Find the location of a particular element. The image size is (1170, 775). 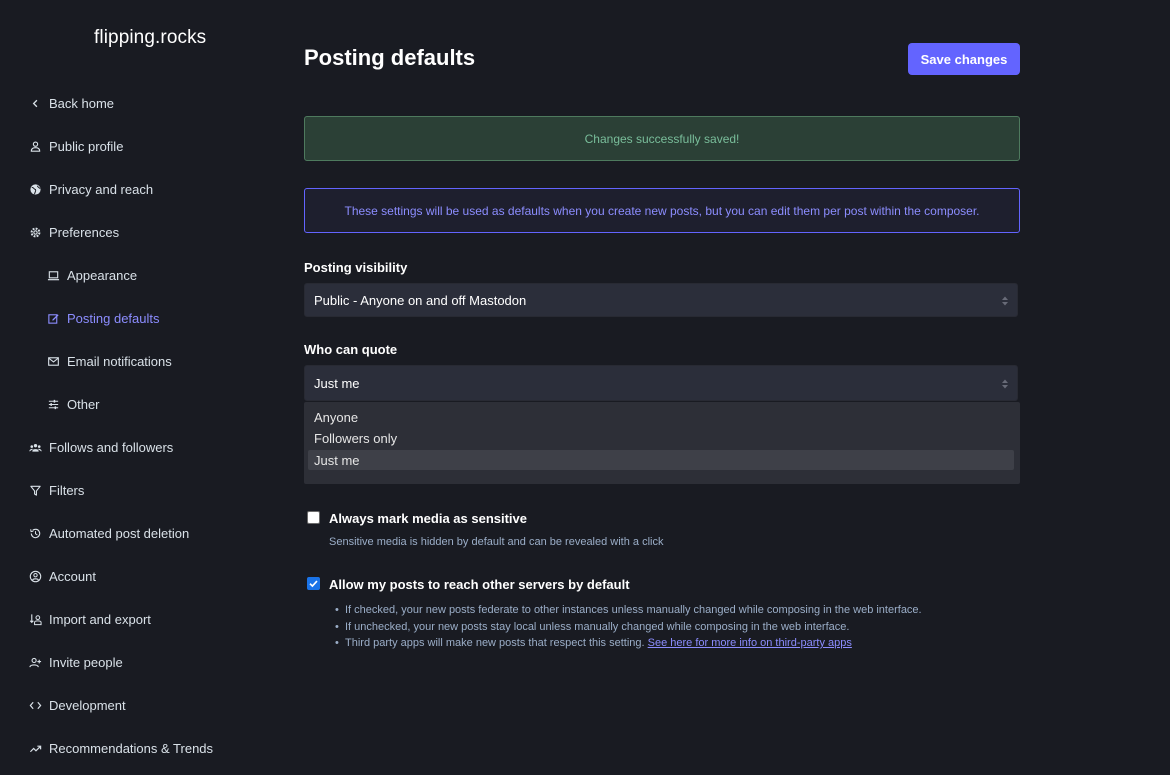

sensitive-media-checkbox is located at coordinates (313, 517).